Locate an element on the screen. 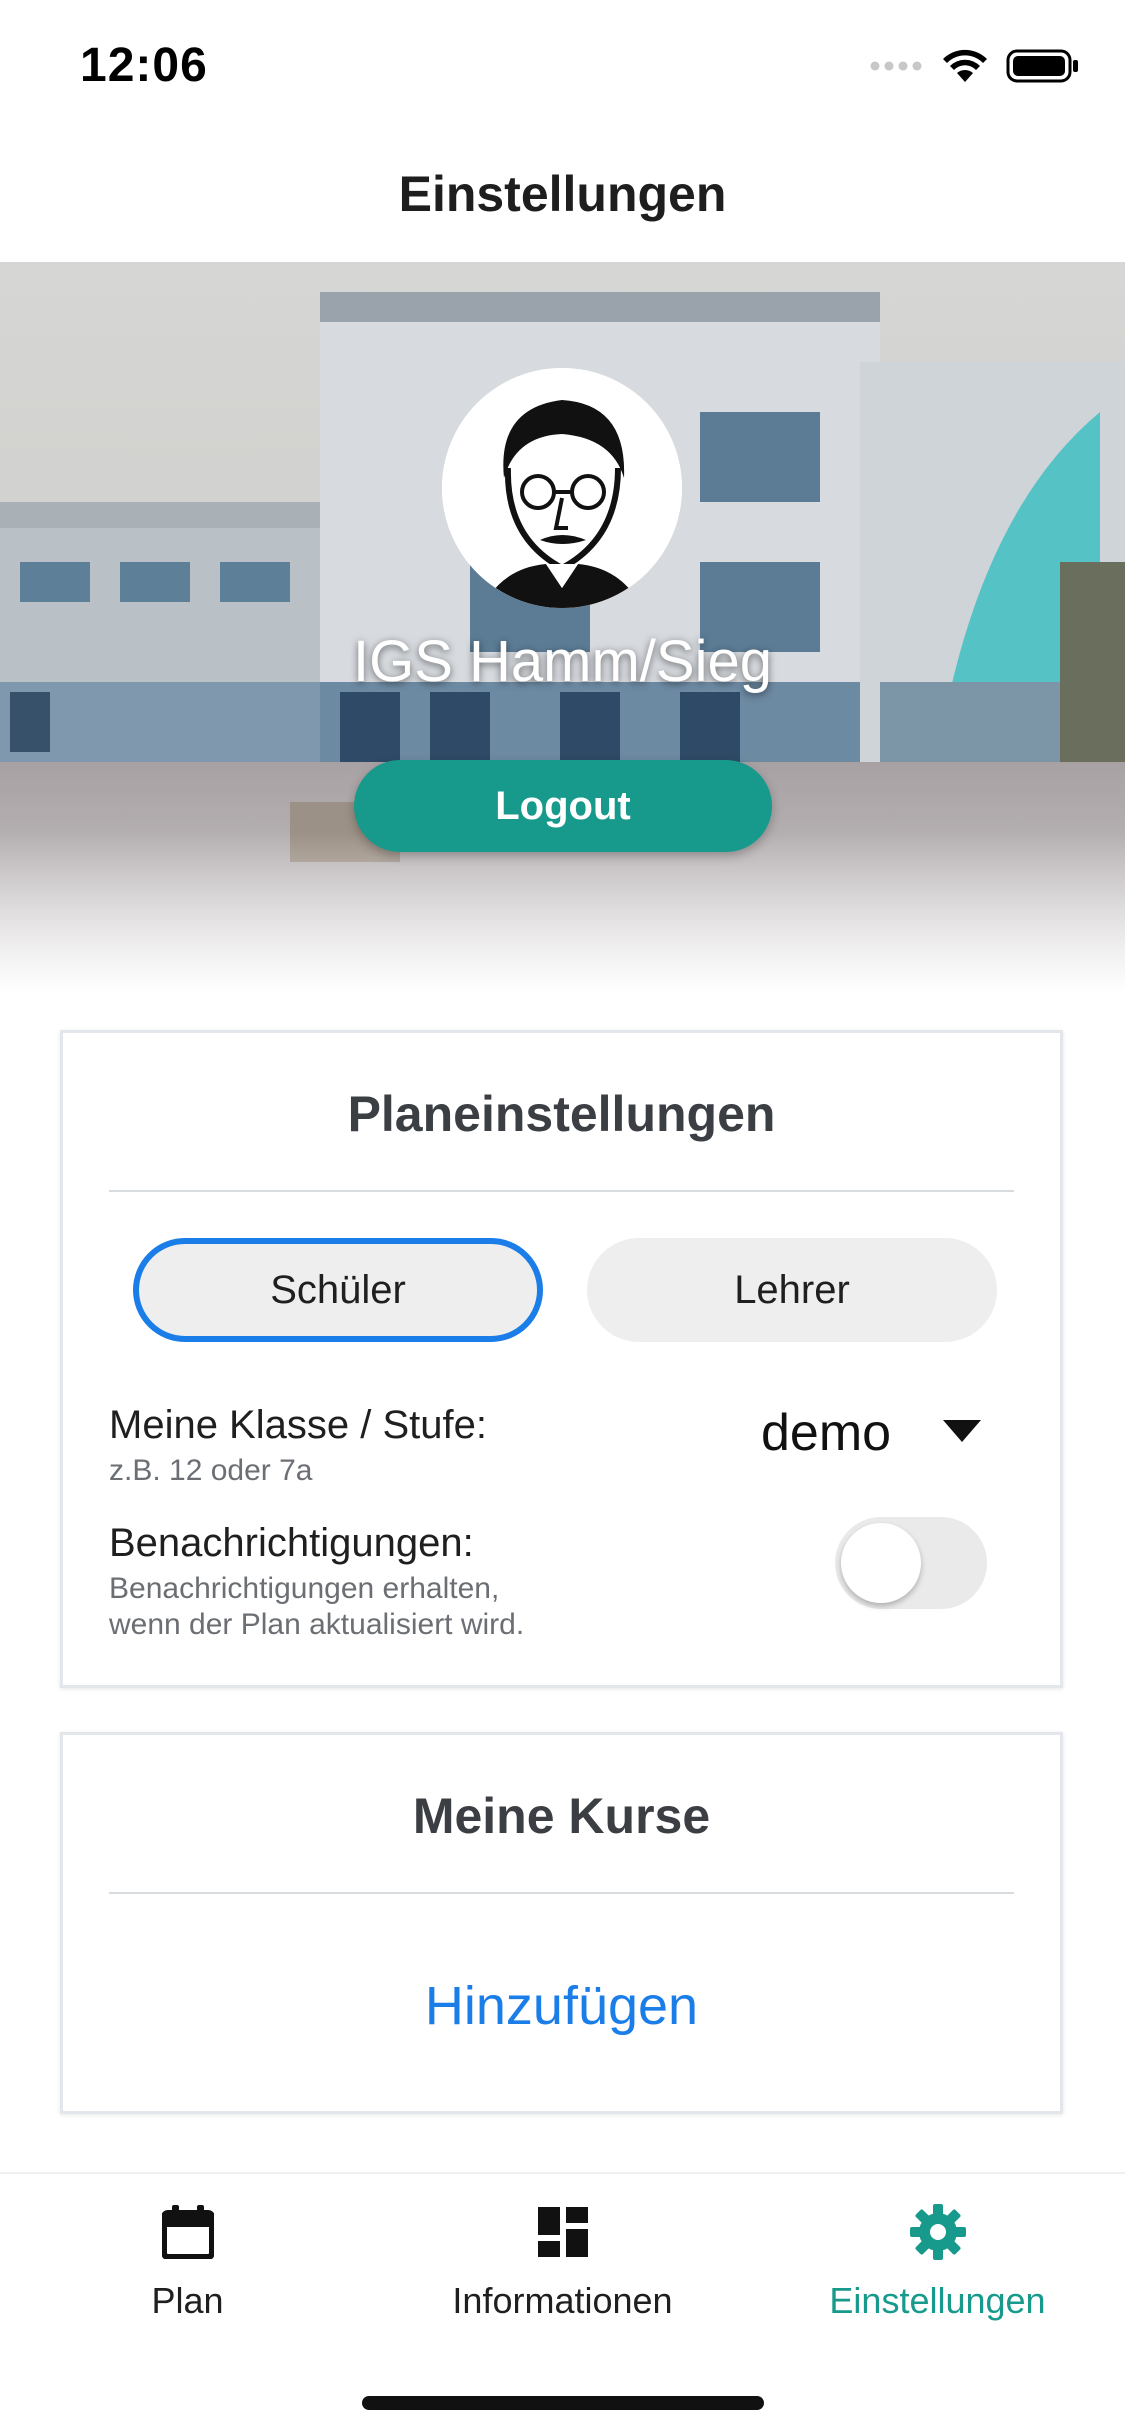 Image resolution: width=1125 pixels, height=2436 pixels. class-label: Meine Klasse / Stufe: is located at coordinates (298, 1425).